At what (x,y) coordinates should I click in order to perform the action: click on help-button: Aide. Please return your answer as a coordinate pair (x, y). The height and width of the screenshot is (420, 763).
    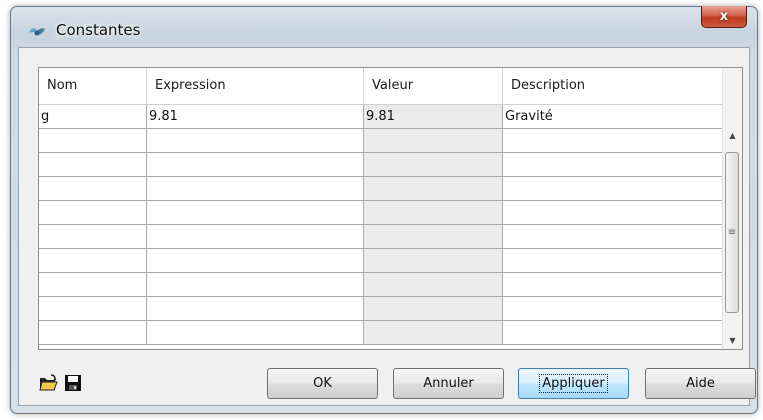
    Looking at the image, I should click on (700, 383).